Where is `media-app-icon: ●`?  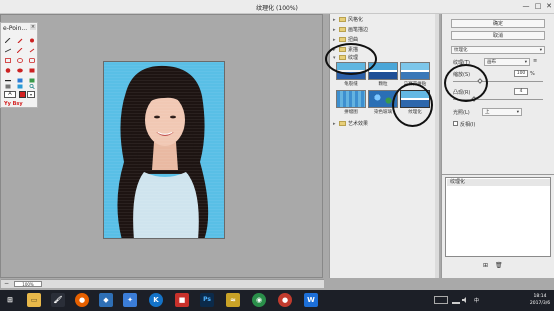 media-app-icon: ● is located at coordinates (285, 300).